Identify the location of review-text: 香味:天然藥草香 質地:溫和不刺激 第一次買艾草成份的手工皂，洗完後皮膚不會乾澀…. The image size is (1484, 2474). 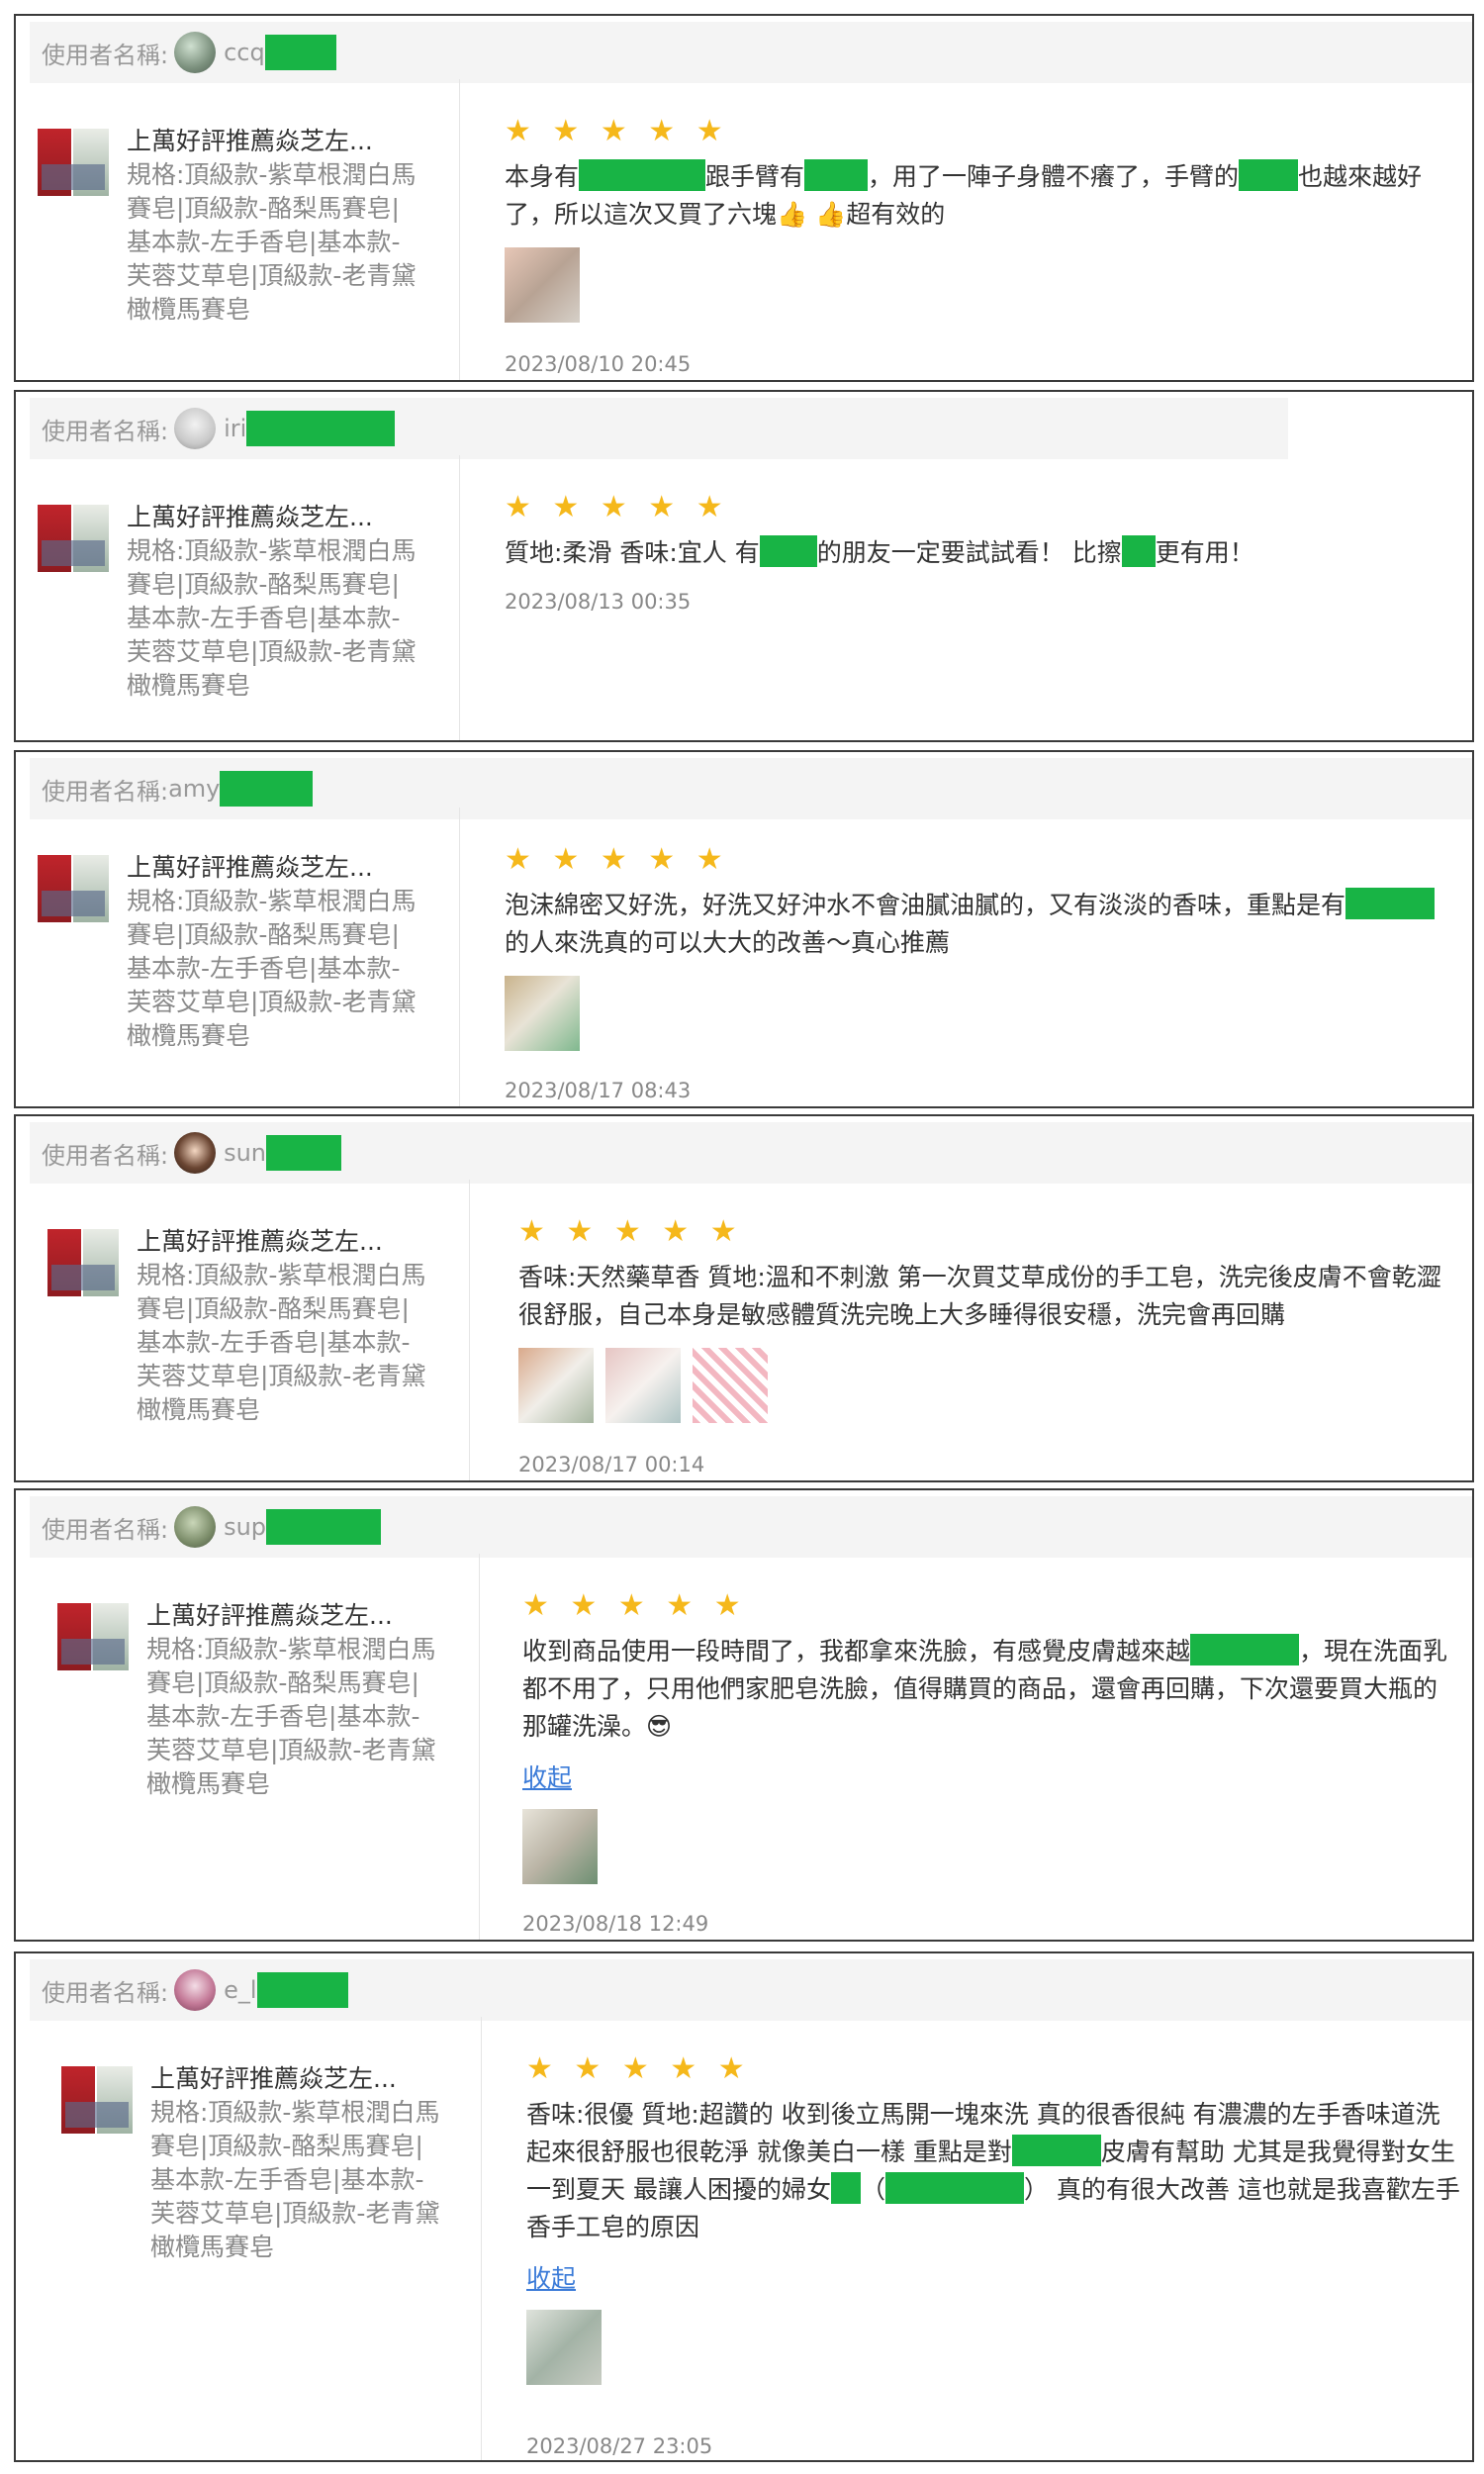
(979, 1296).